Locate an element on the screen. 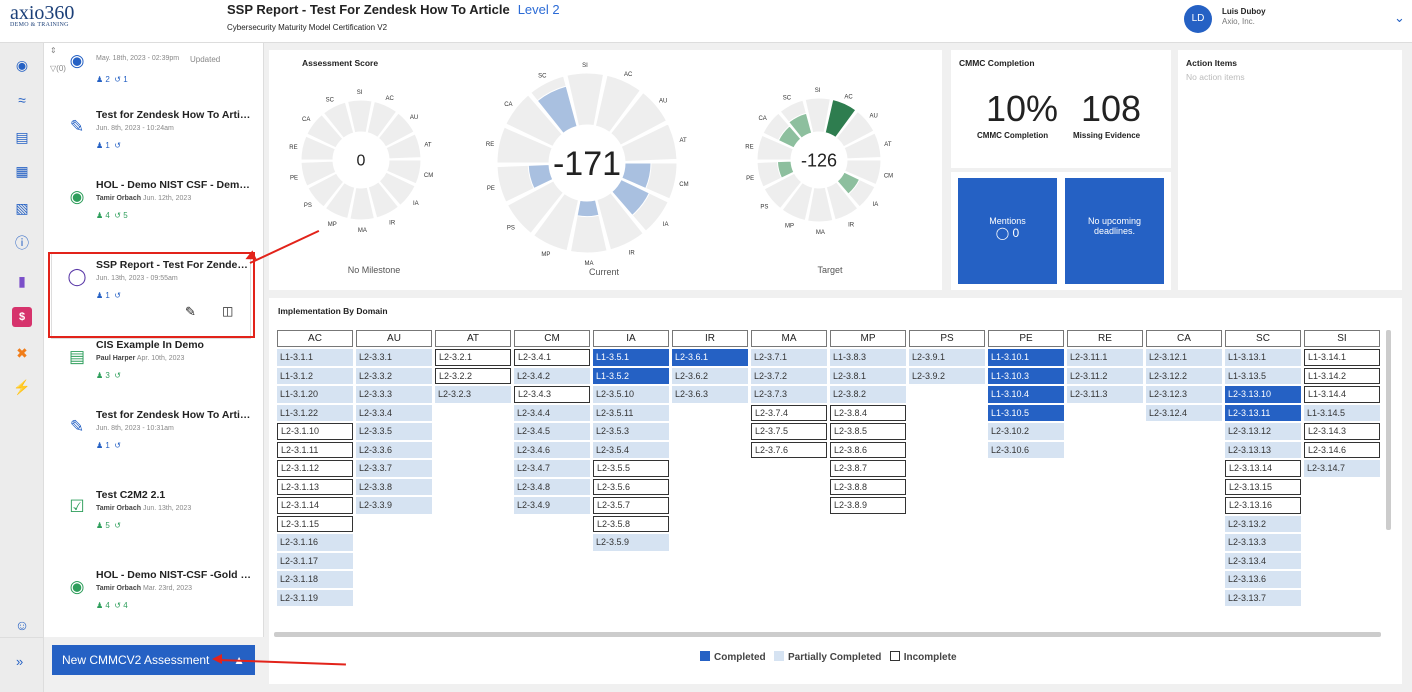 The height and width of the screenshot is (692, 1412). practice-cell: L1-3.1.22 is located at coordinates (315, 412).